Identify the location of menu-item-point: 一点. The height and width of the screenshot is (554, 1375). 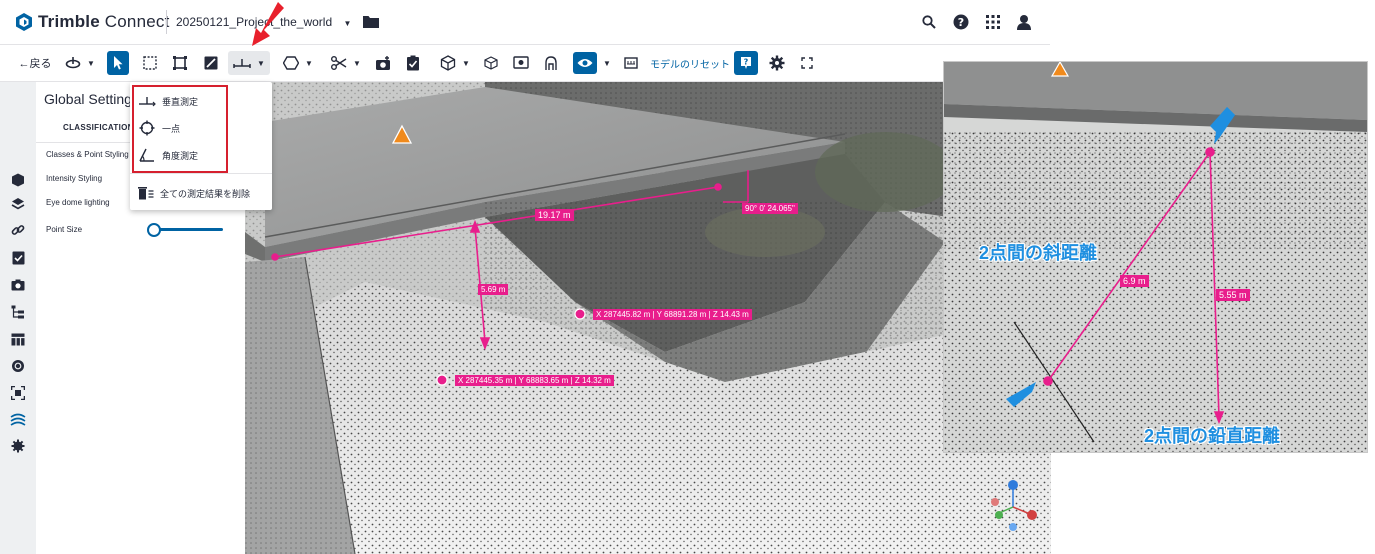
(159, 128).